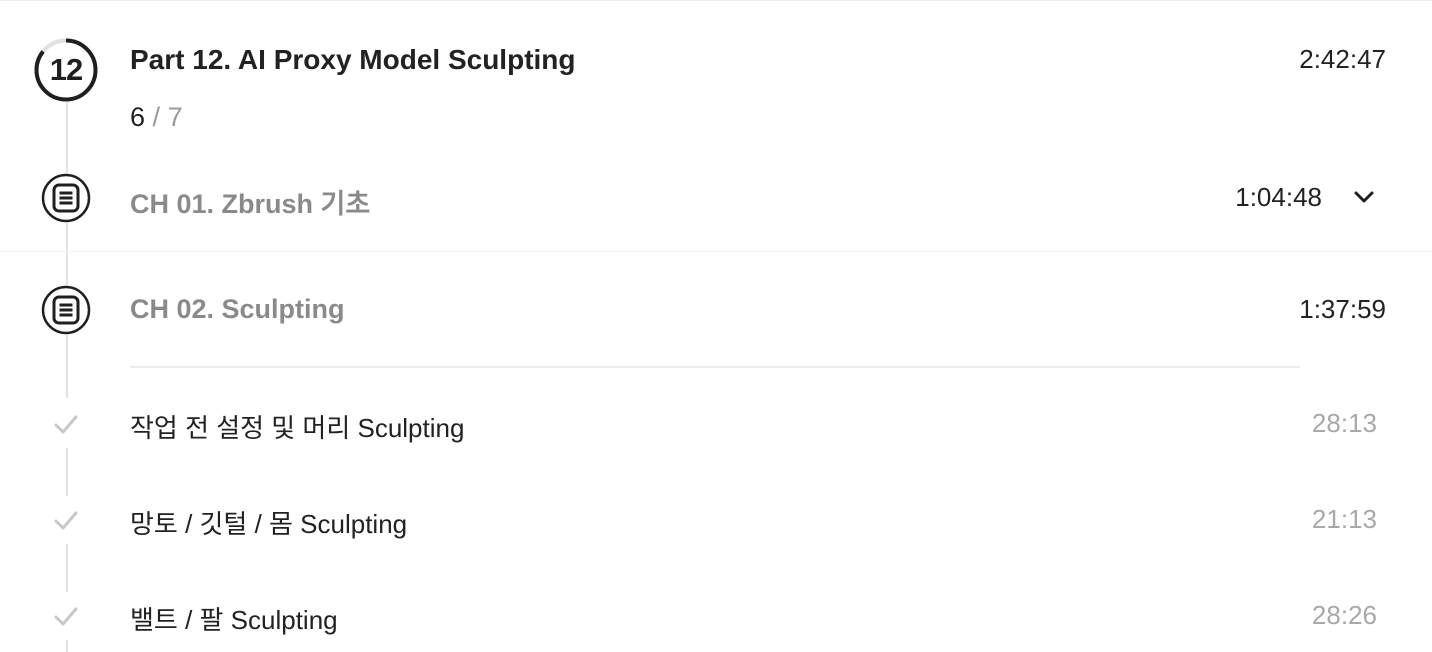 The width and height of the screenshot is (1432, 652). I want to click on lesson-row: 밸트 / 팔 Sculpting 28:26, so click(716, 616).